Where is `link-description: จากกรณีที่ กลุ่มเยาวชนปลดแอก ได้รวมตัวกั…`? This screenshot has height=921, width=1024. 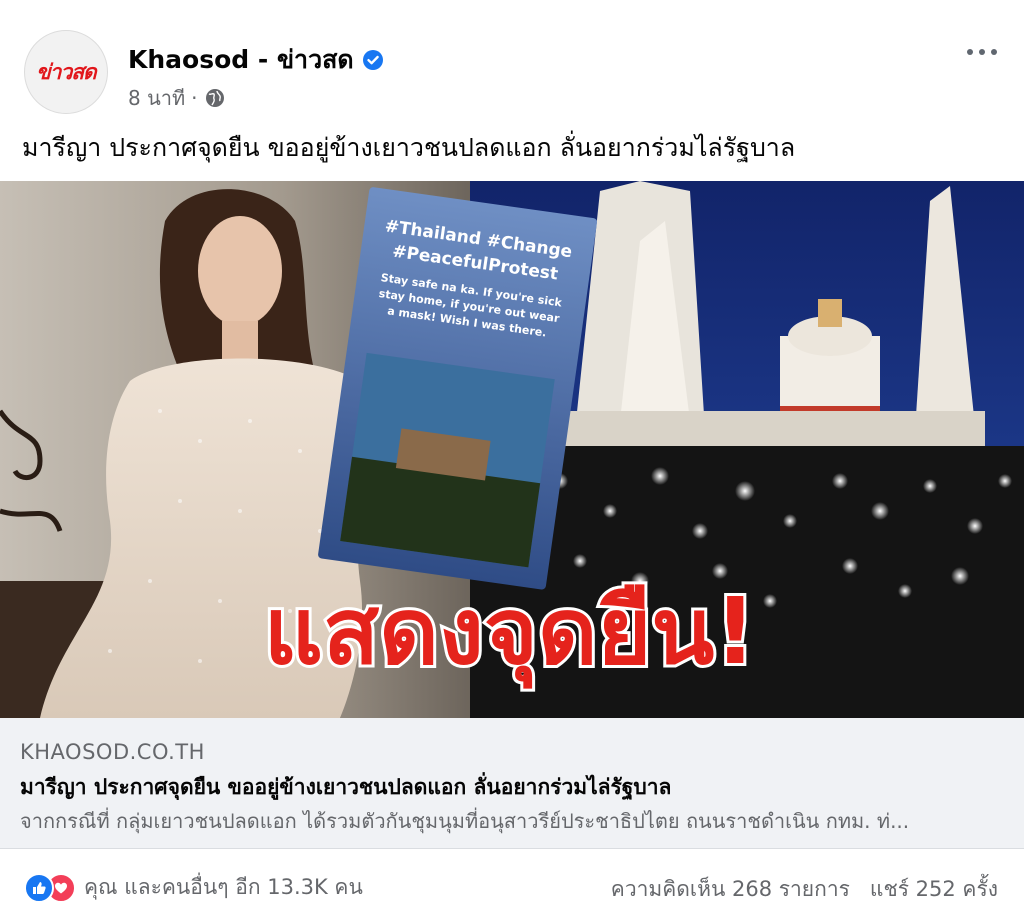 link-description: จากกรณีที่ กลุ่มเยาวชนปลดแอก ได้รวมตัวกั… is located at coordinates (465, 821).